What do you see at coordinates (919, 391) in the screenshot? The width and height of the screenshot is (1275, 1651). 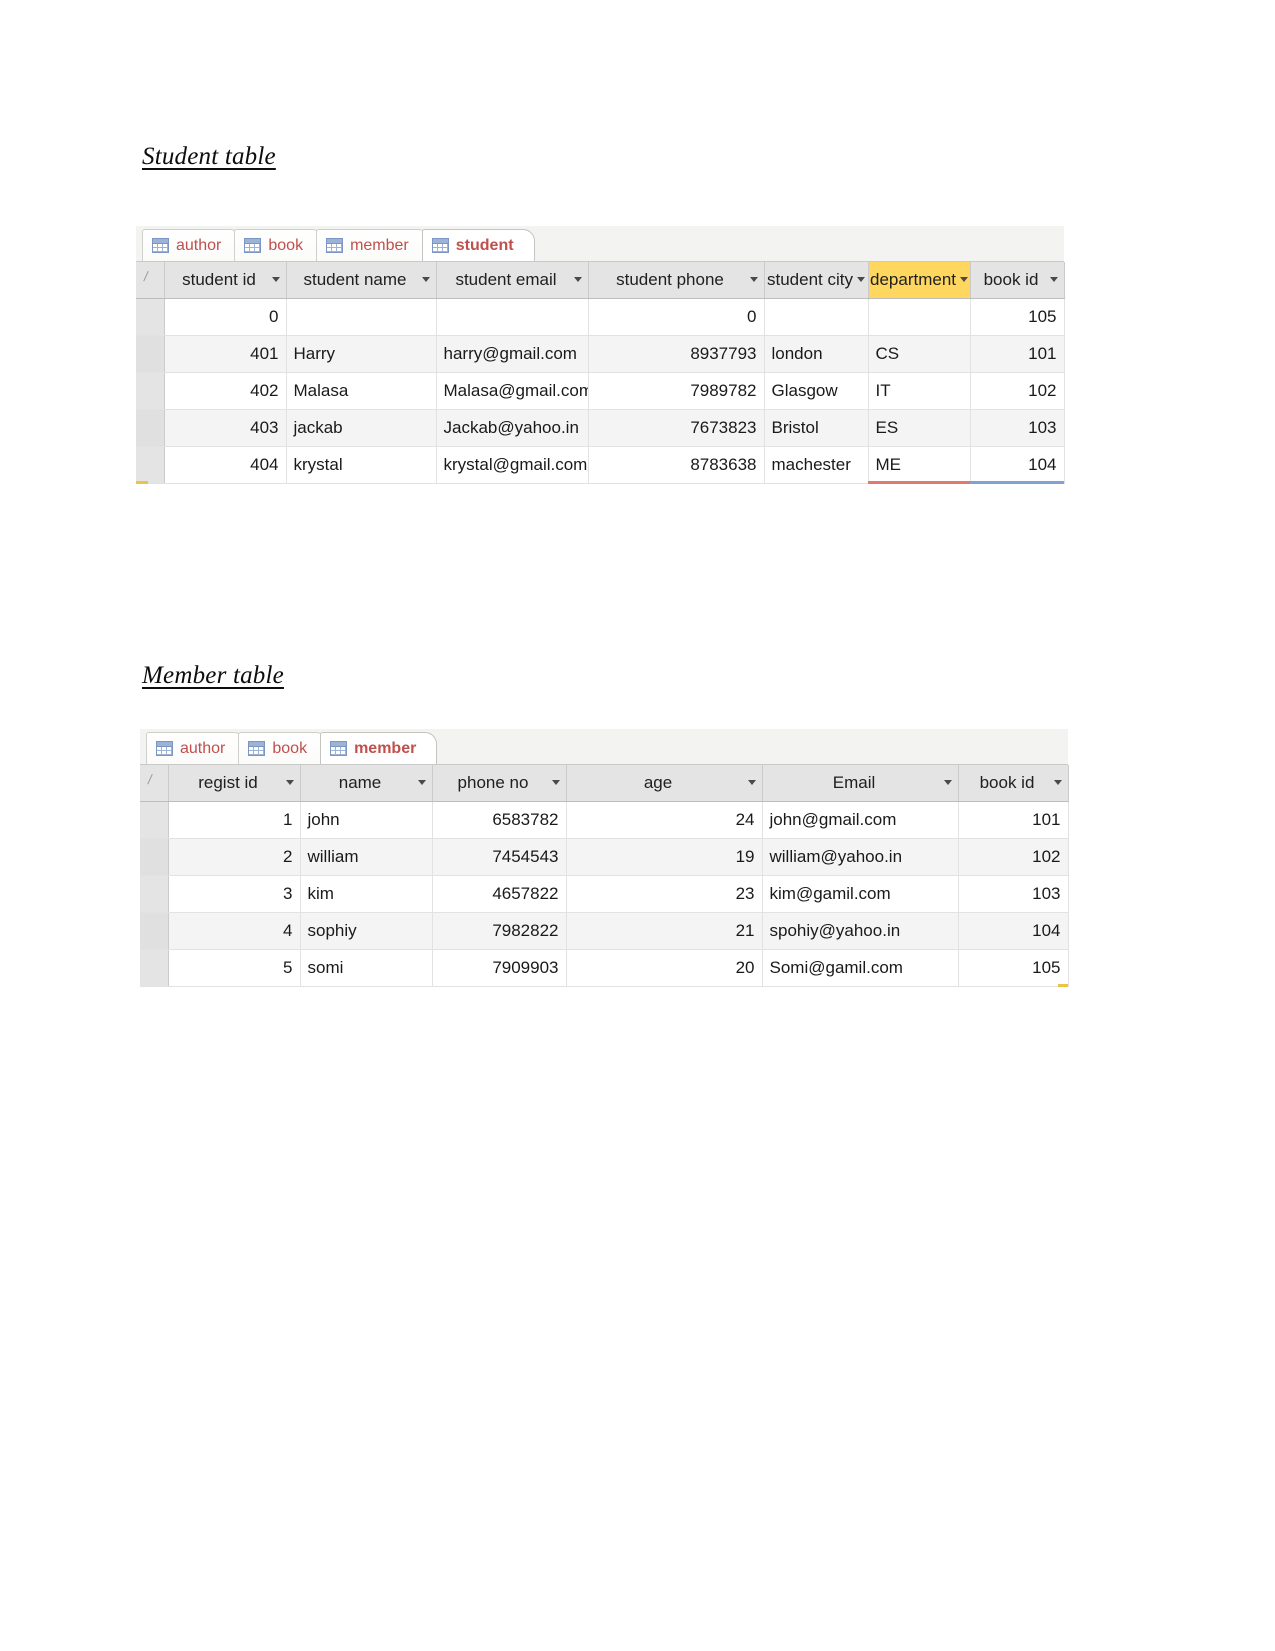 I see `student-cell-department: IT` at bounding box center [919, 391].